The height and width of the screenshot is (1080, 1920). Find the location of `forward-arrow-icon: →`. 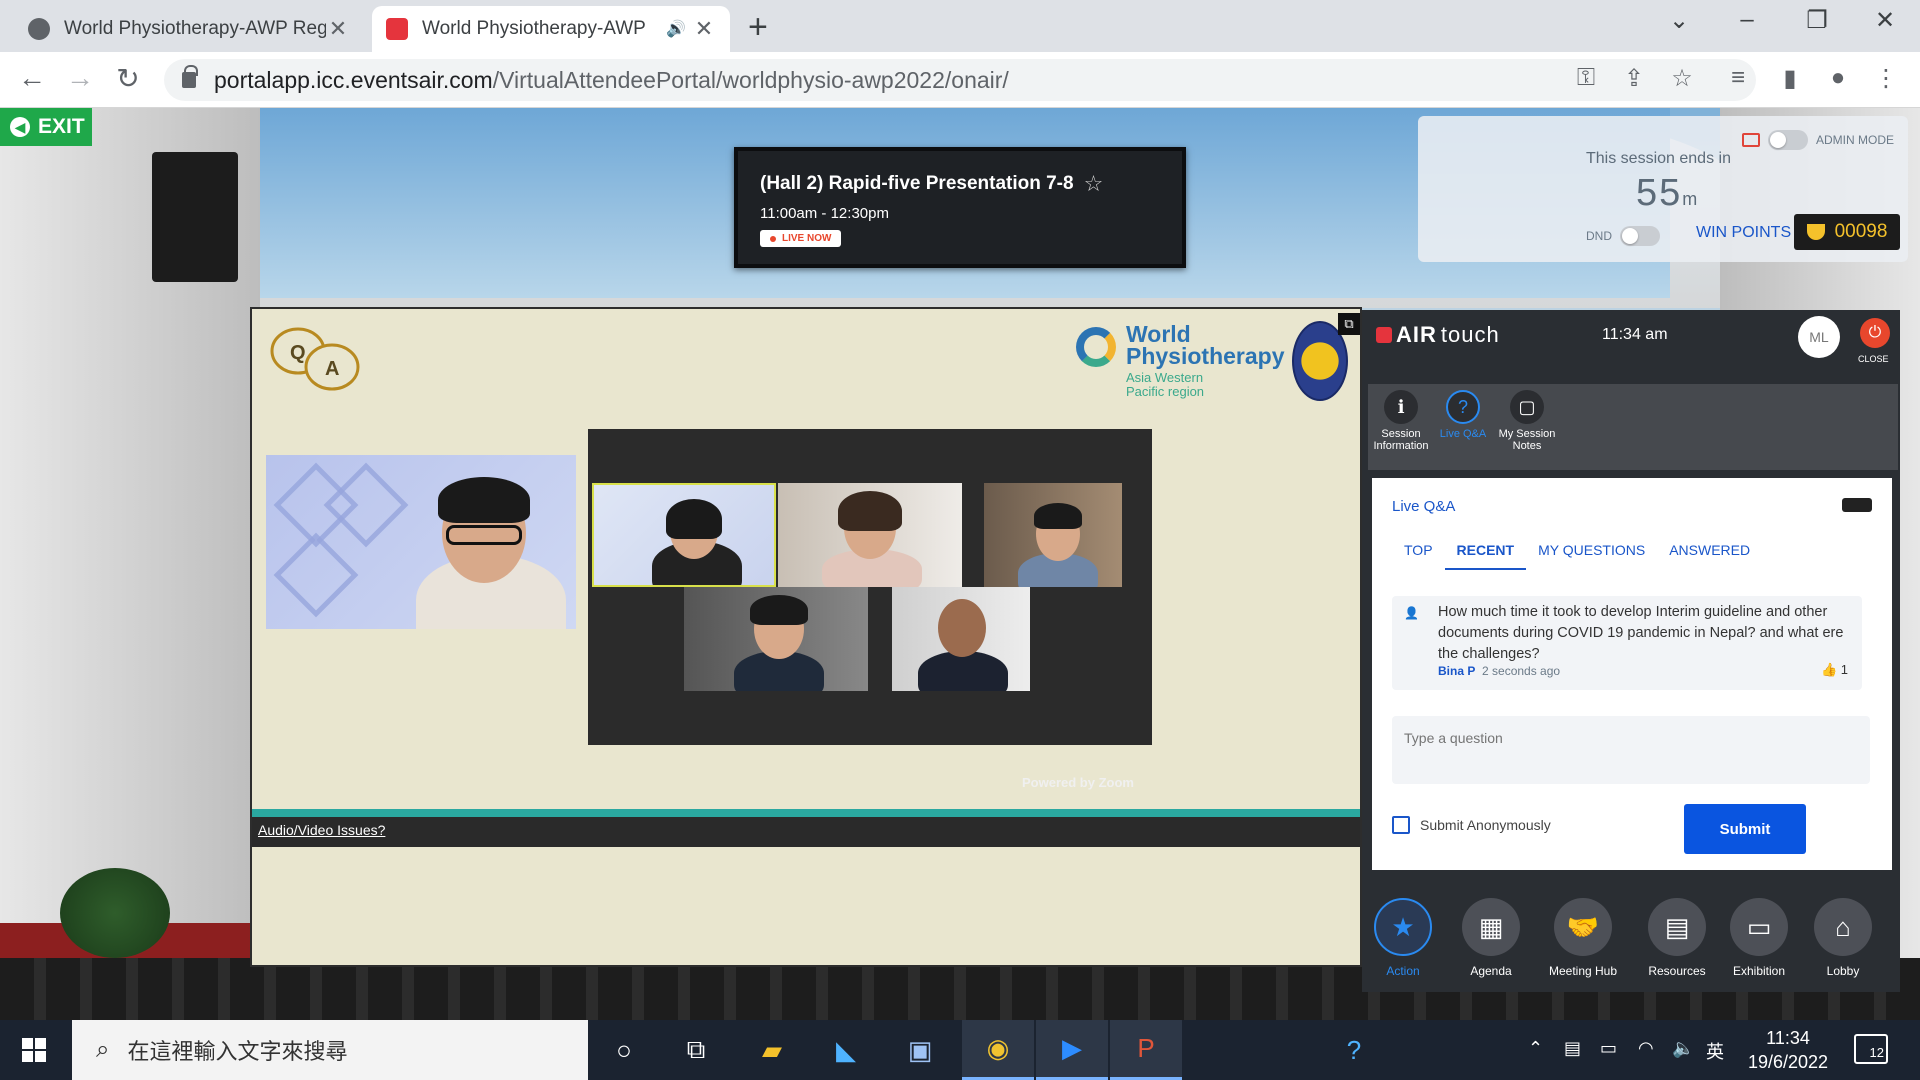

forward-arrow-icon: → is located at coordinates (80, 78).